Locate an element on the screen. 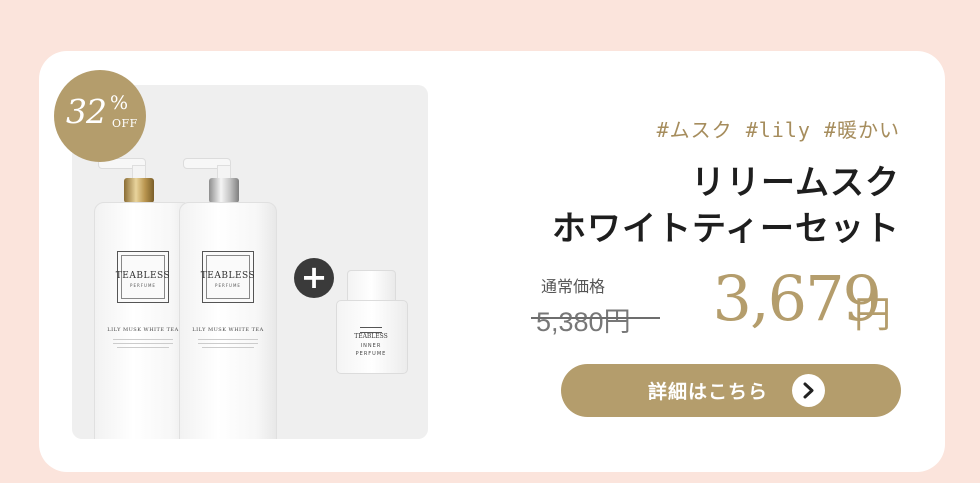  discount-badge: 32 % OFF is located at coordinates (100, 116).